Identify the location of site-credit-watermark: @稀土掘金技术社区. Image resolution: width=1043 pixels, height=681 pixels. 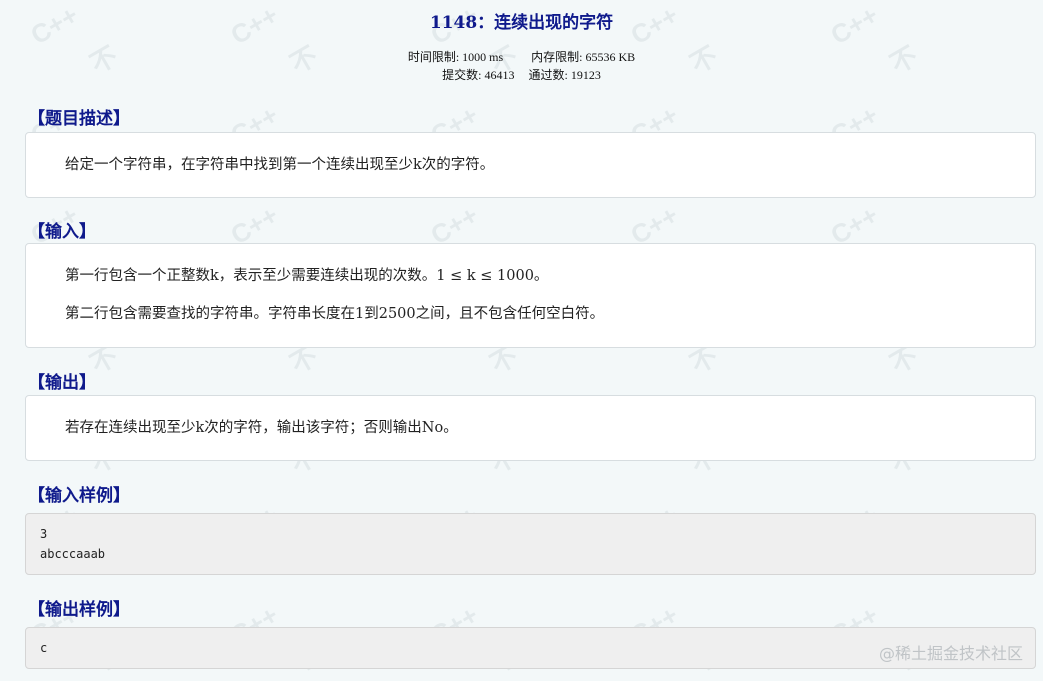
(950, 653).